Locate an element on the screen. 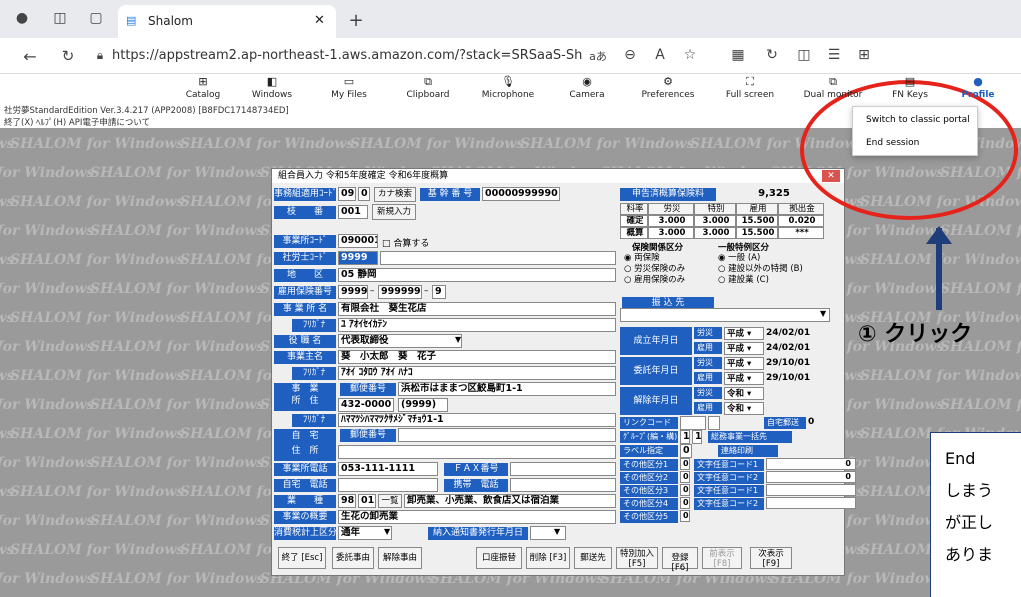 The image size is (1021, 597). dialog-button-6: 郵送先 is located at coordinates (593, 558).